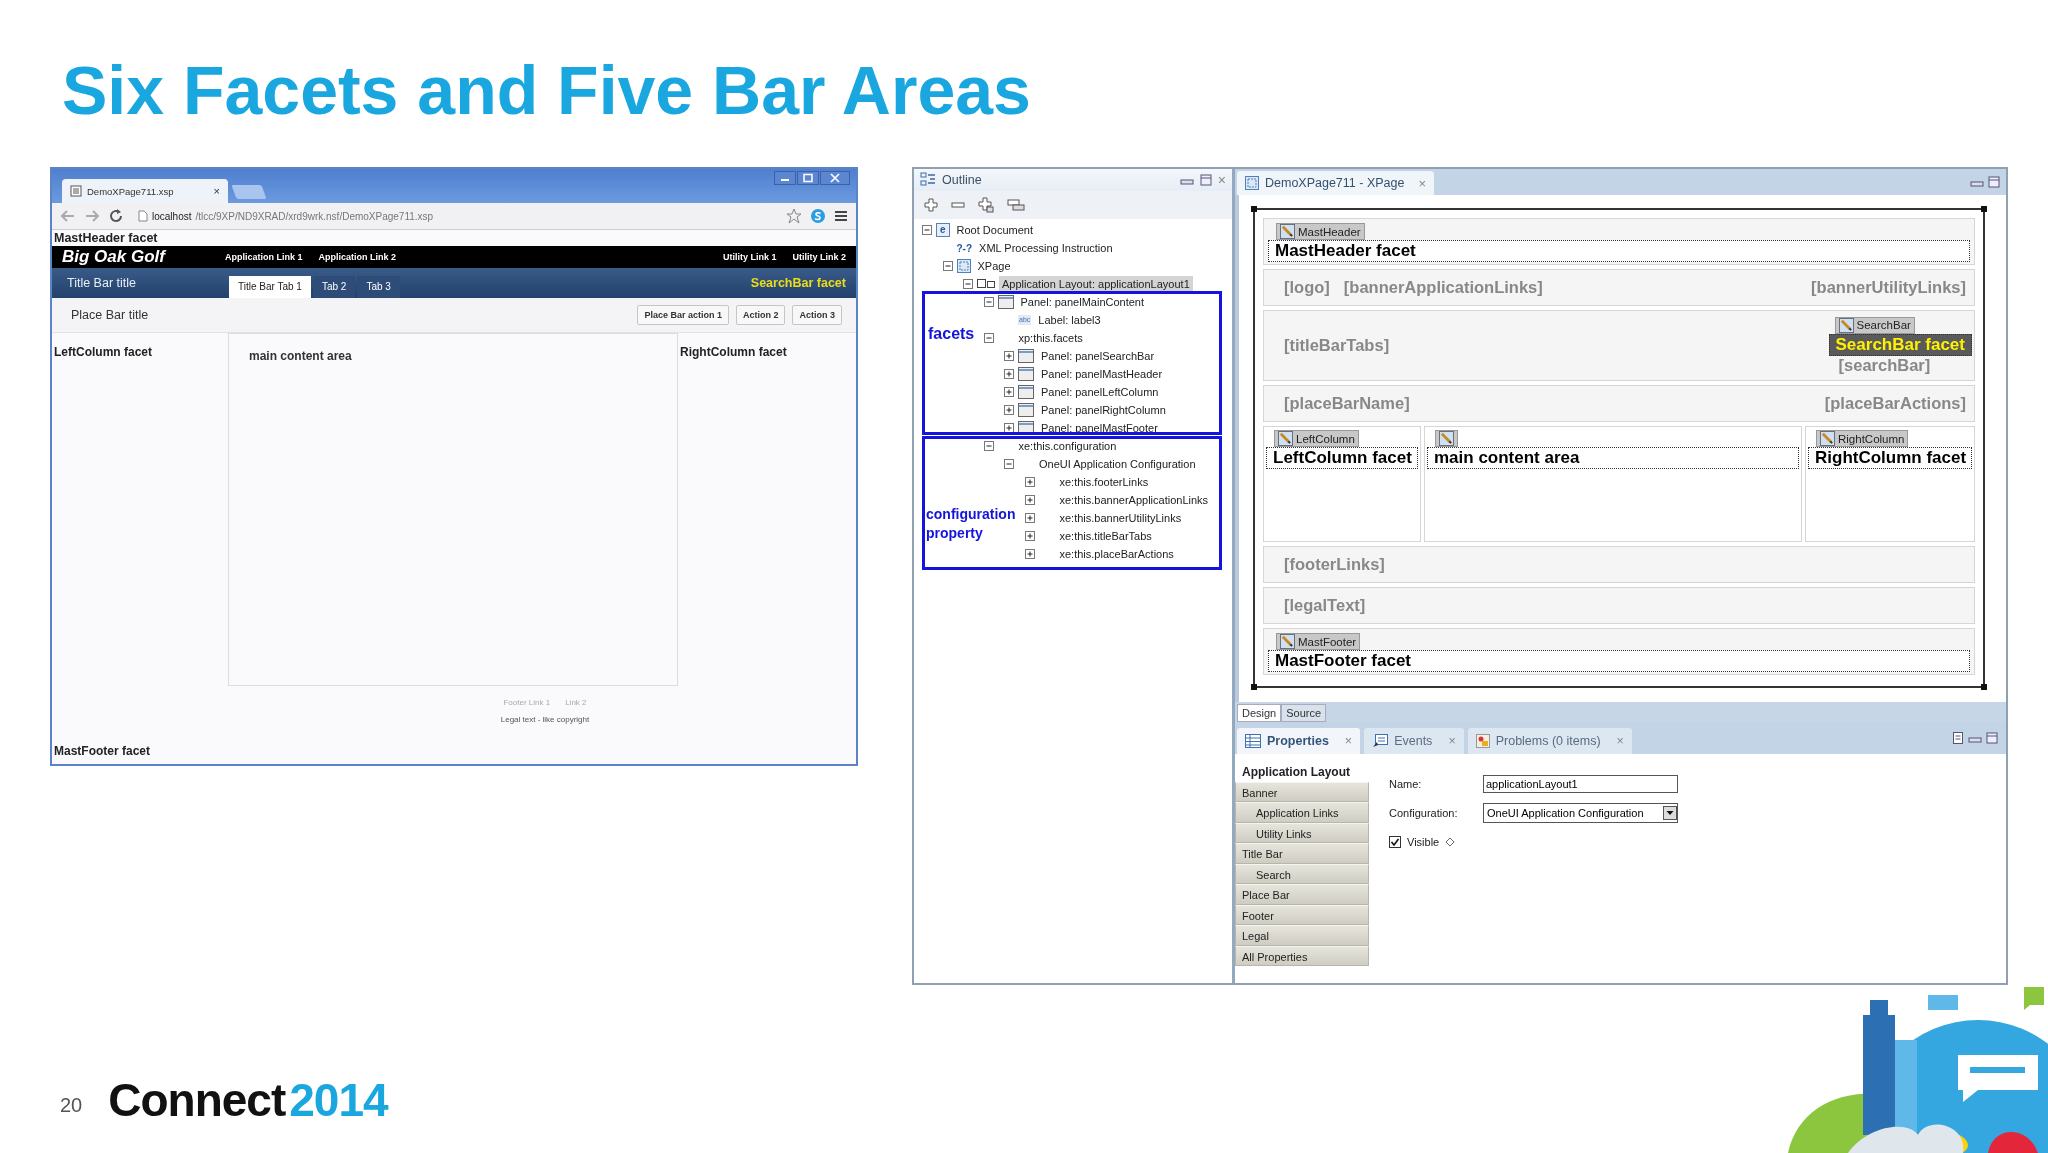 The width and height of the screenshot is (2048, 1153). Describe the element at coordinates (835, 178) in the screenshot. I see `close-icon` at that location.